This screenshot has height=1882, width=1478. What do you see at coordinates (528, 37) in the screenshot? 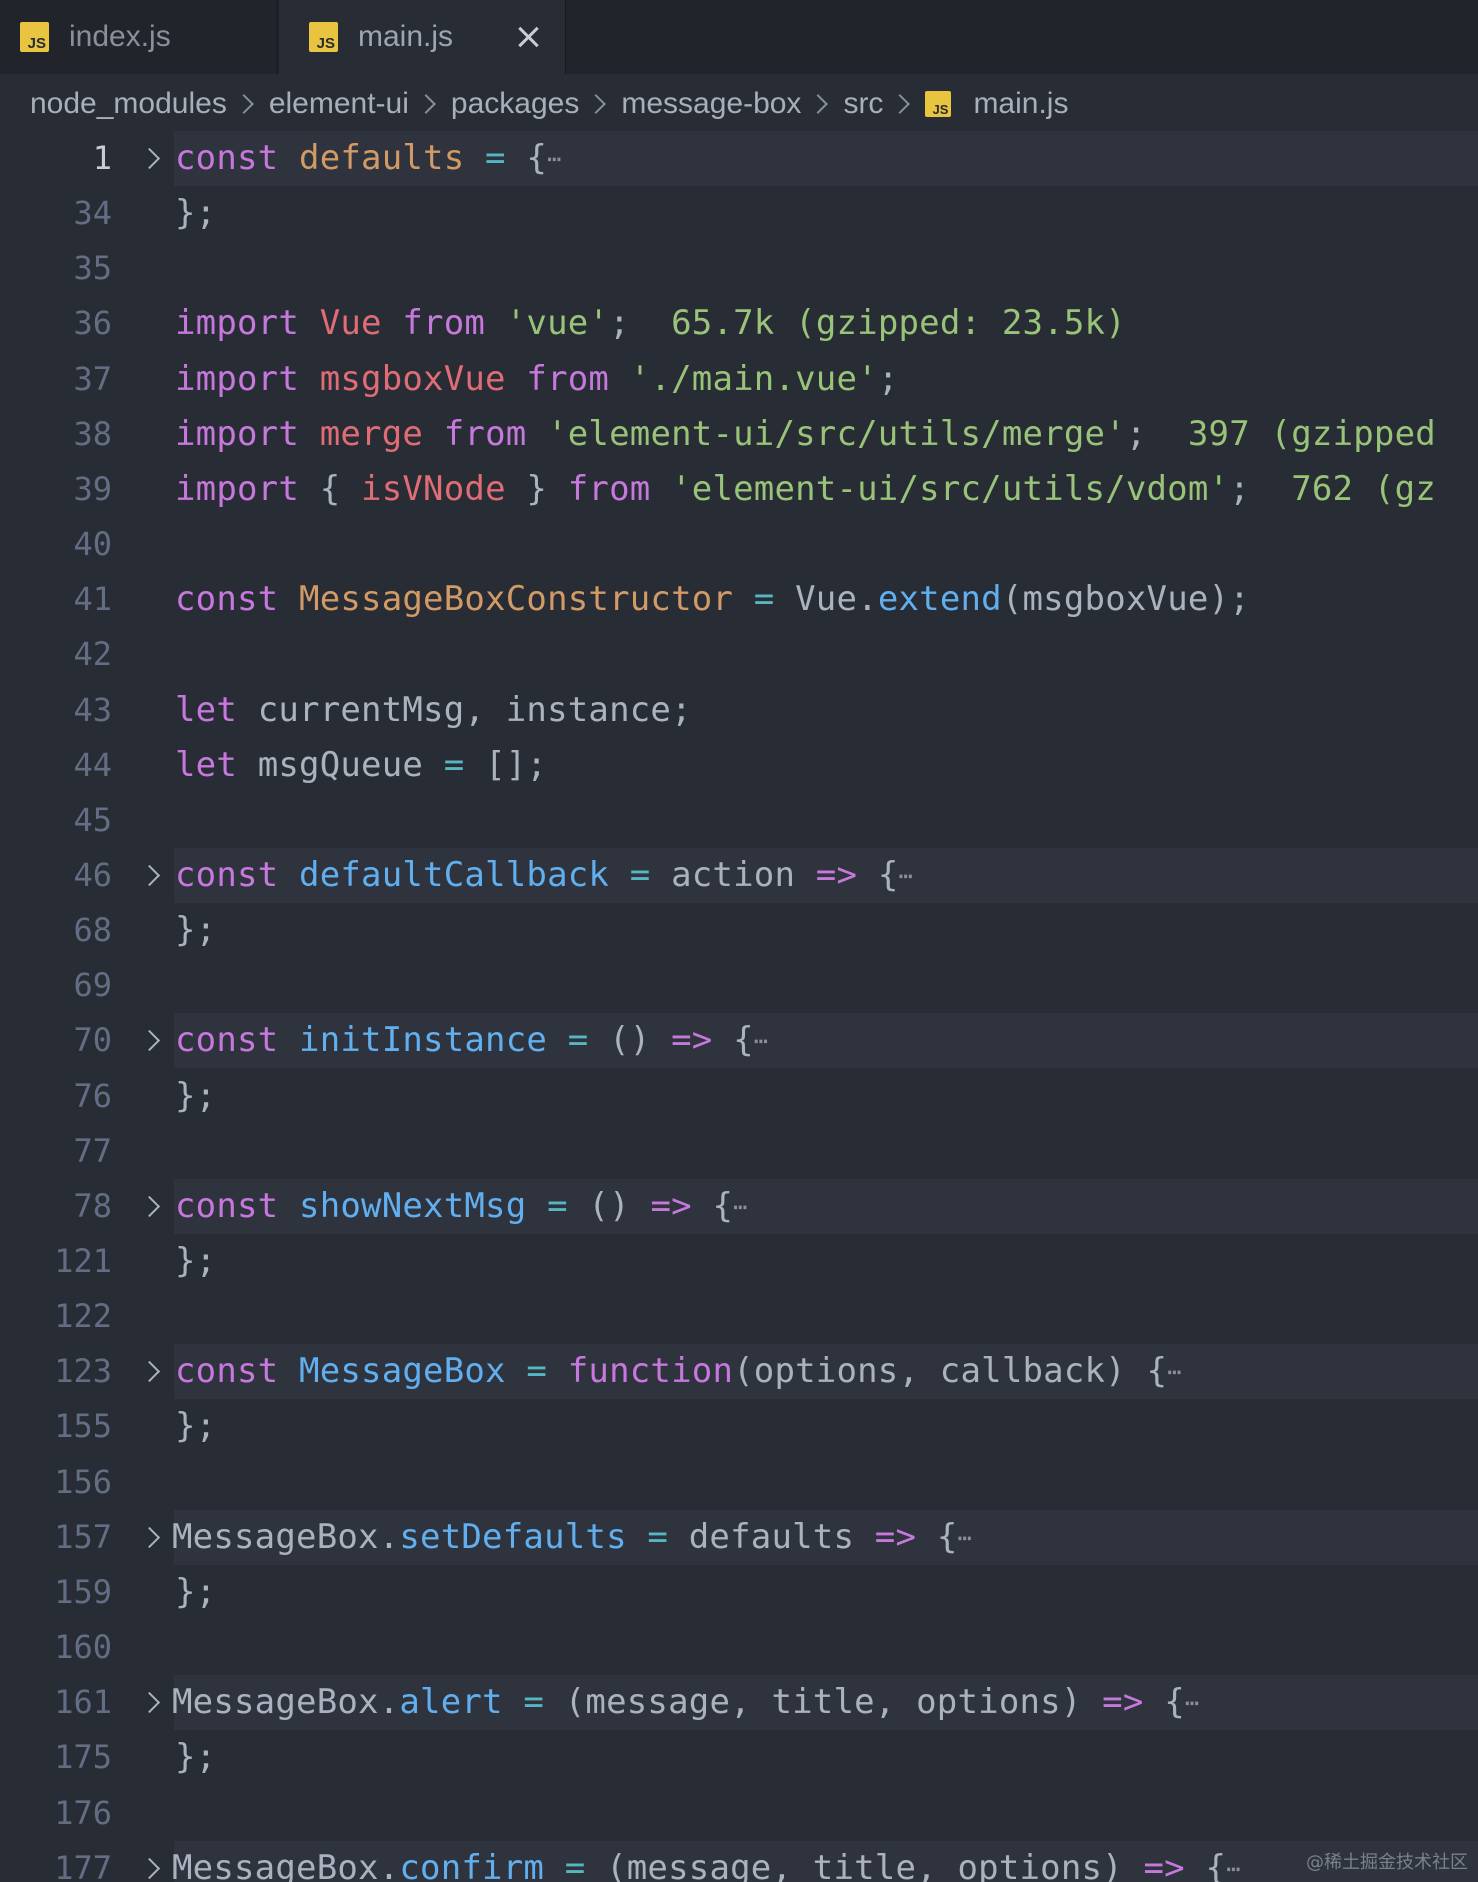
I see `close-icon` at bounding box center [528, 37].